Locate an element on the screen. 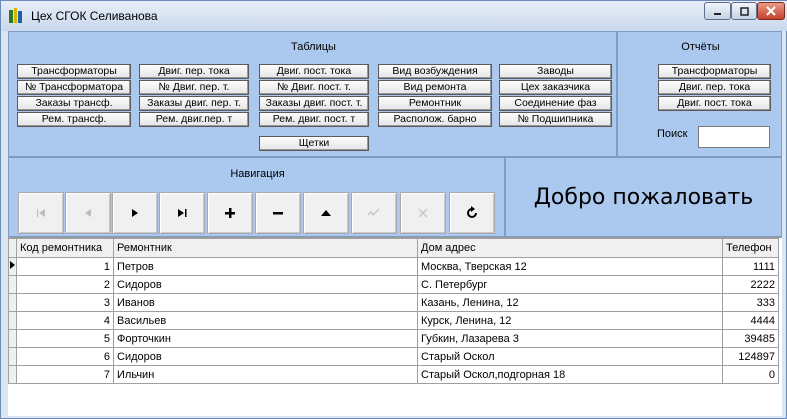 Image resolution: width=787 pixels, height=419 pixels. nav-edit-button is located at coordinates (326, 213).